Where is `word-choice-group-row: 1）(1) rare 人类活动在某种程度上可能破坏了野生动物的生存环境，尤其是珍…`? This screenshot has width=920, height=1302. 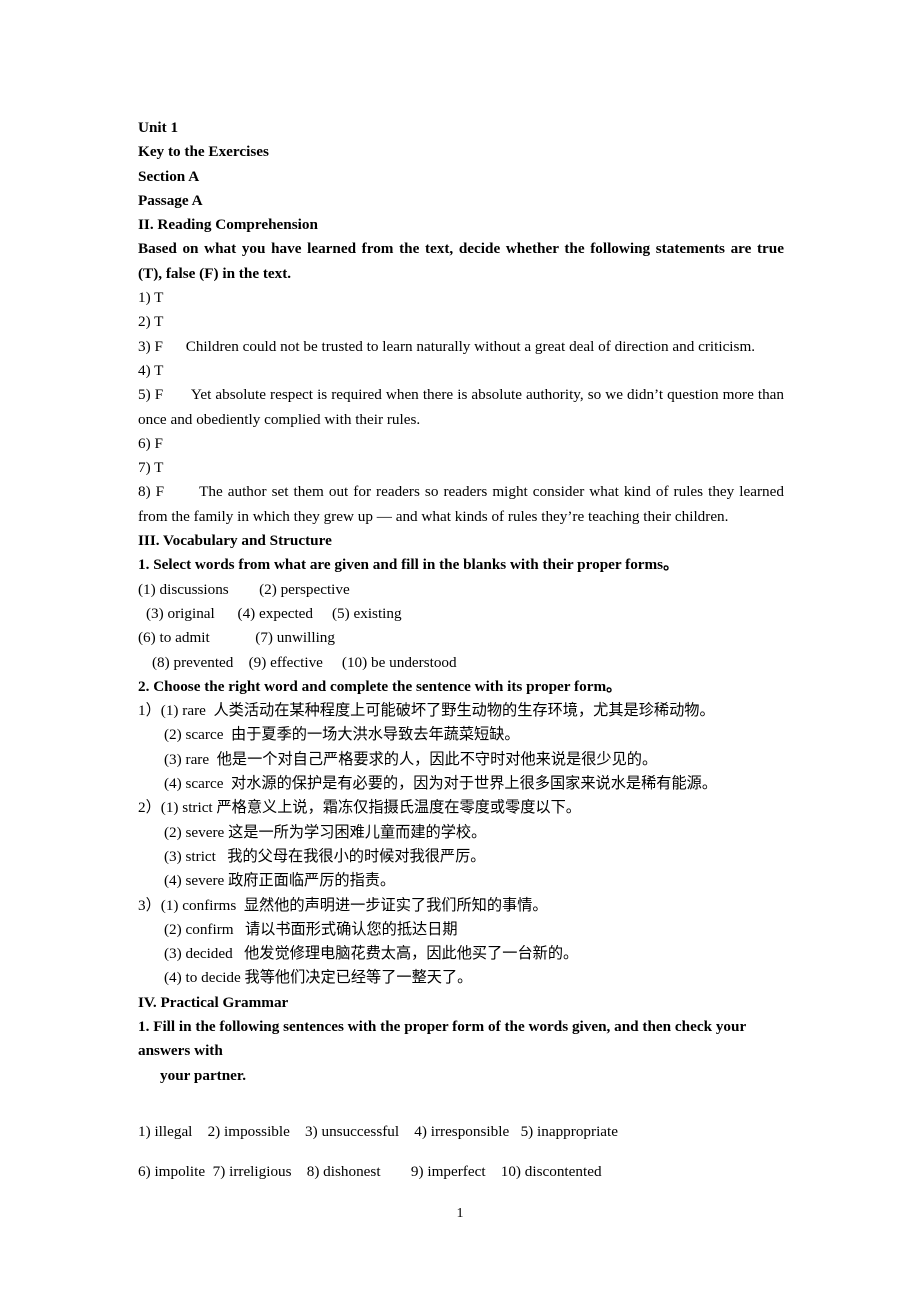 word-choice-group-row: 1）(1) rare 人类活动在某种程度上可能破坏了野生动物的生存环境，尤其是珍… is located at coordinates (461, 711).